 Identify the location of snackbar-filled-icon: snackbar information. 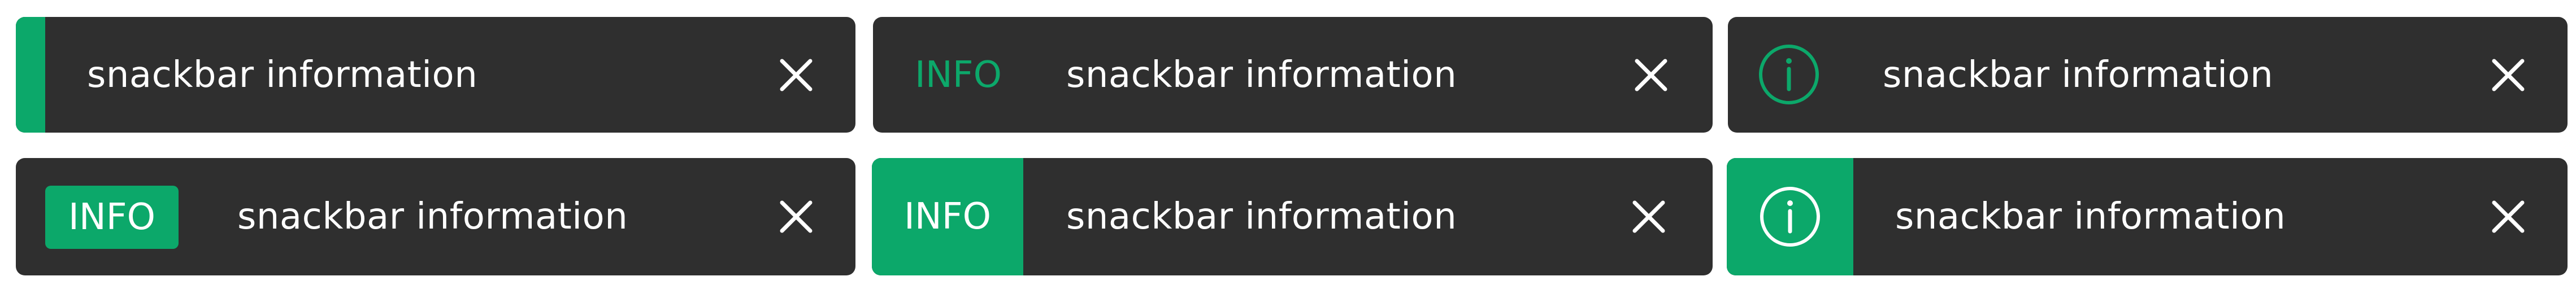
(2147, 216).